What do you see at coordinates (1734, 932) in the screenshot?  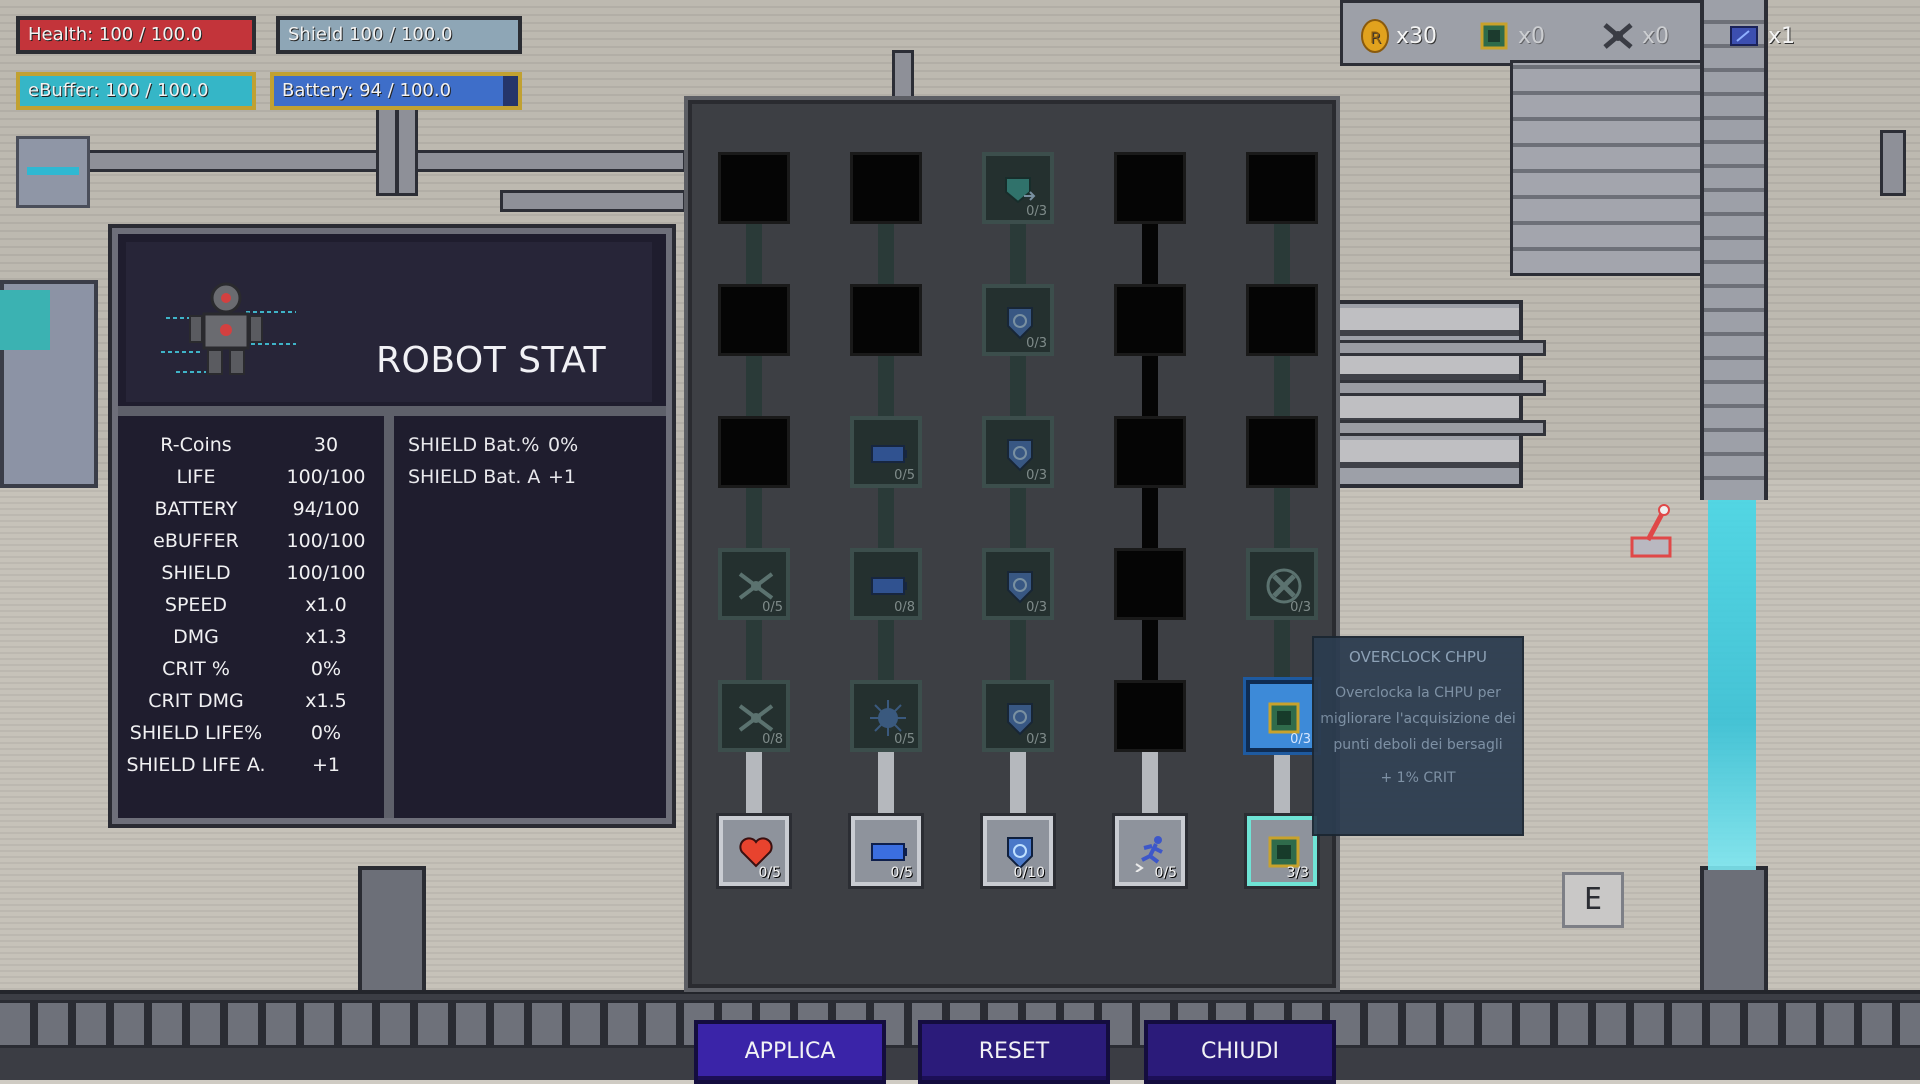 I see `floor-post` at bounding box center [1734, 932].